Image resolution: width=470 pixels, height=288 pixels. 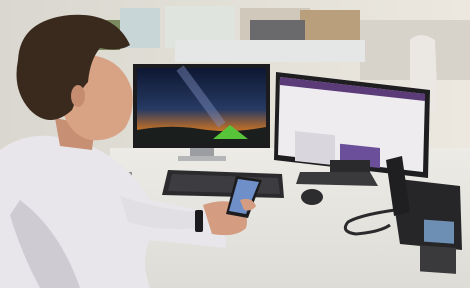 I want to click on desk-phone-display, so click(x=439, y=231).